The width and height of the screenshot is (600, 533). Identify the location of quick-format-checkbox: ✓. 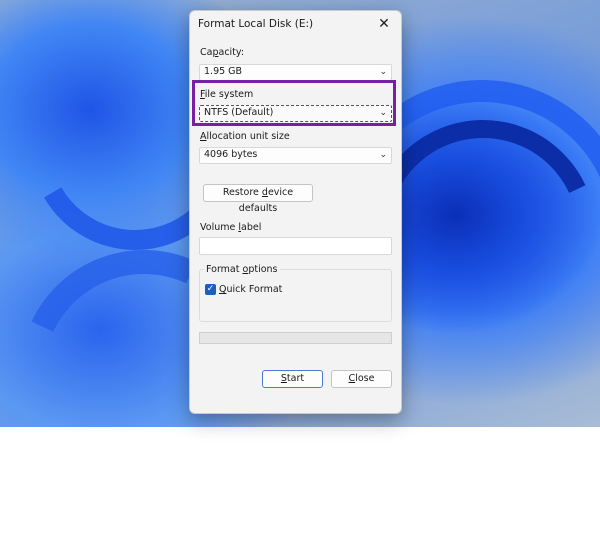
(210, 289).